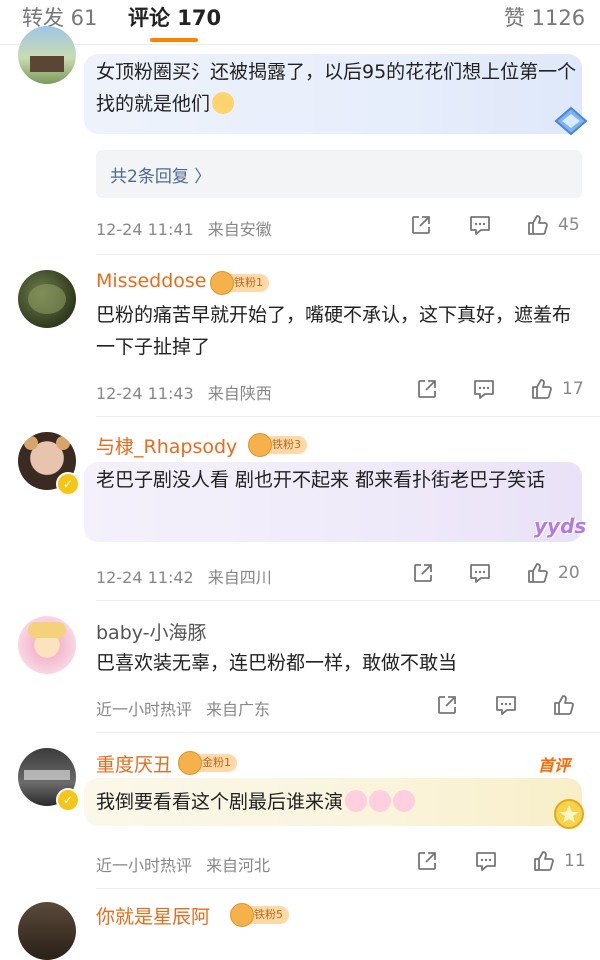 The width and height of the screenshot is (600, 960). Describe the element at coordinates (573, 389) in the screenshot. I see `like-count: 17` at that location.